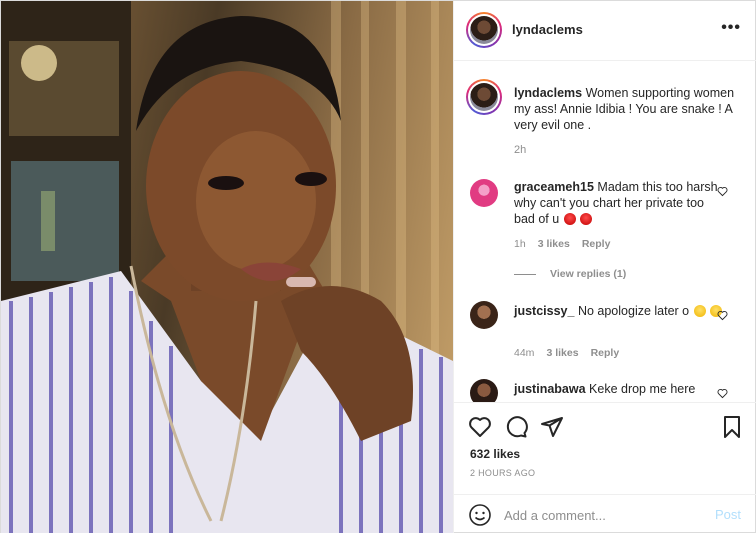 The height and width of the screenshot is (533, 756). What do you see at coordinates (552, 427) in the screenshot?
I see `share-icon` at bounding box center [552, 427].